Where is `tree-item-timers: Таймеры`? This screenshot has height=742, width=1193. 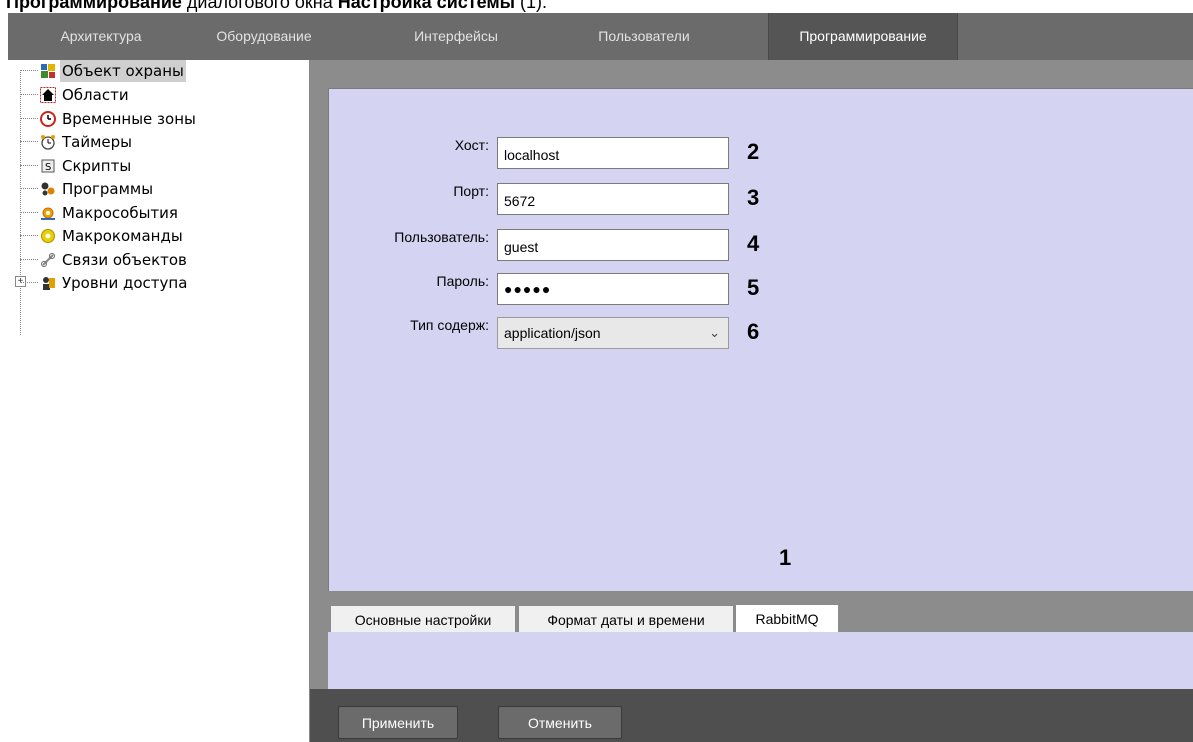
tree-item-timers: Таймеры is located at coordinates (77, 142).